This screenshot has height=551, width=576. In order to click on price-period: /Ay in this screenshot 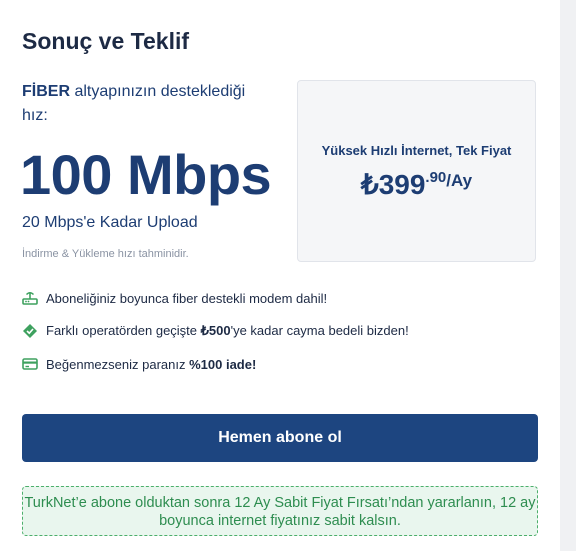, I will do `click(459, 180)`.